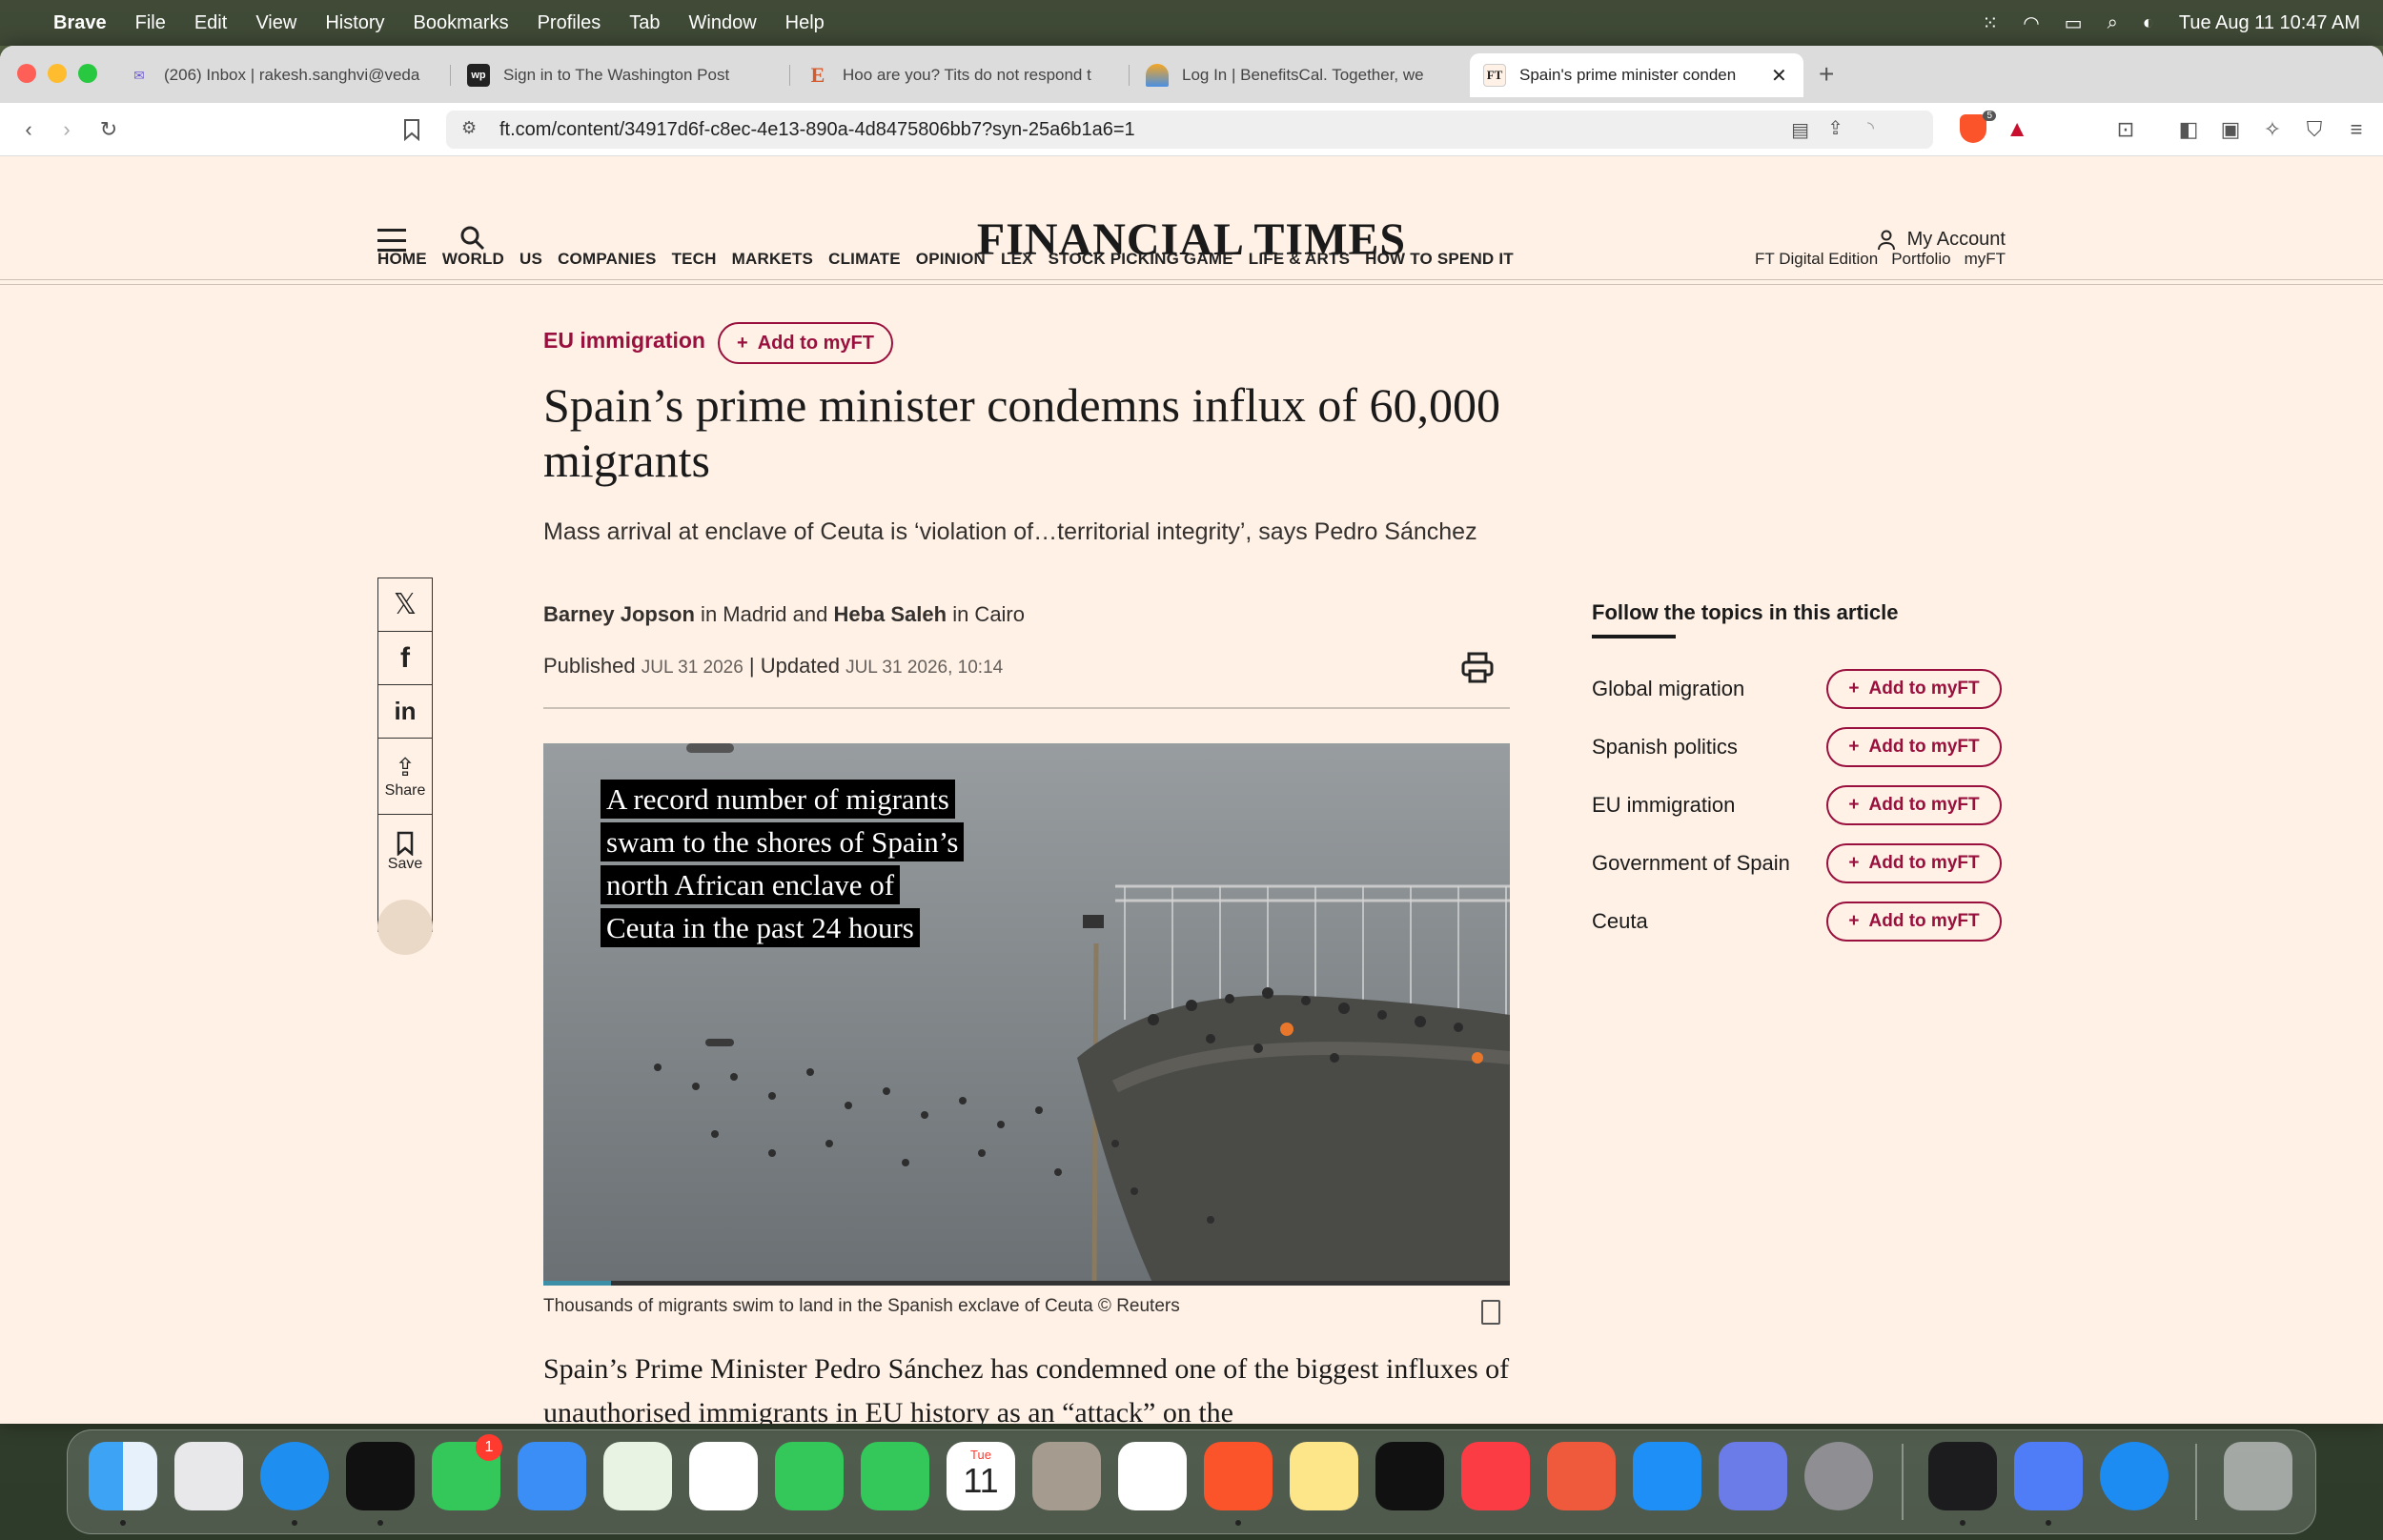  What do you see at coordinates (1986, 259) in the screenshot?
I see `nav-myft: myFT` at bounding box center [1986, 259].